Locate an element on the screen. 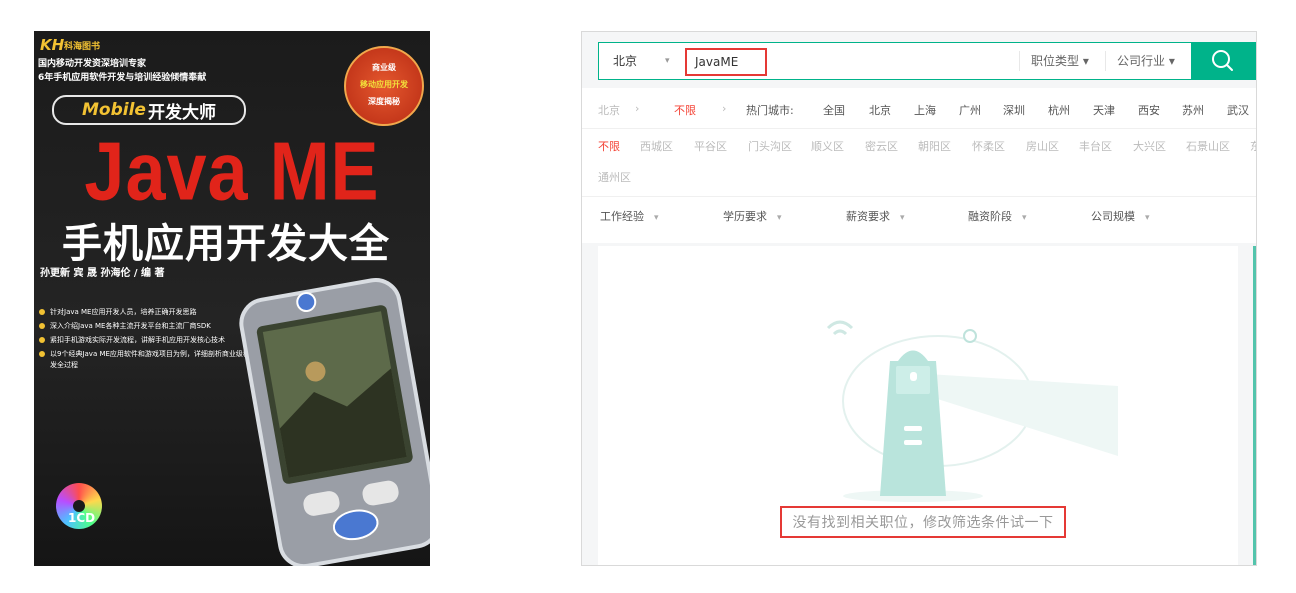  publisher-name: 科海图书 is located at coordinates (82, 47).